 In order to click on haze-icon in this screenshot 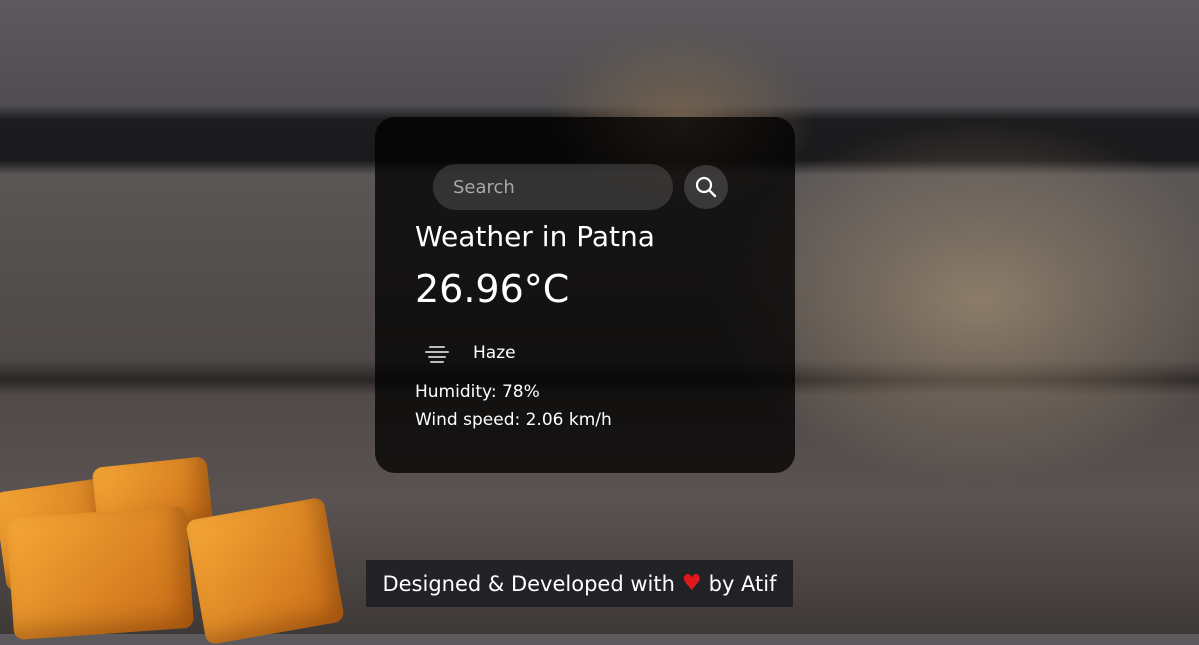, I will do `click(437, 354)`.